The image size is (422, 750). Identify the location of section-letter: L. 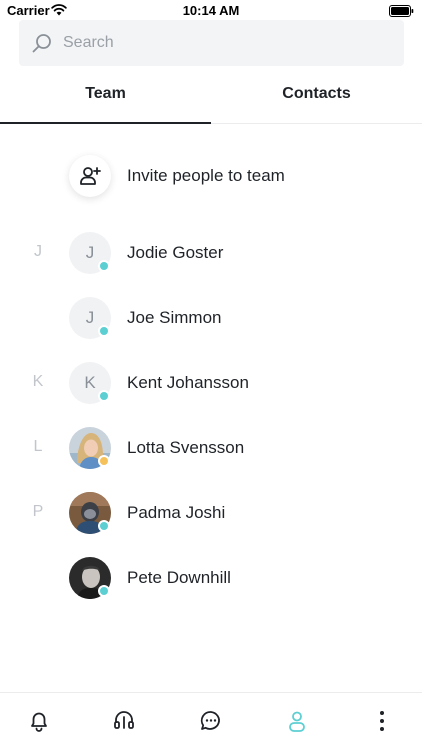
(38, 446).